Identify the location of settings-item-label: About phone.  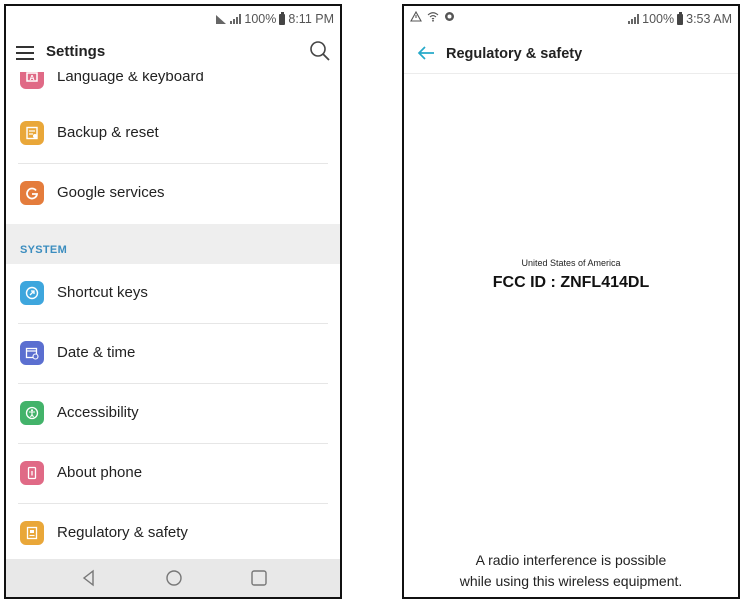
(100, 472).